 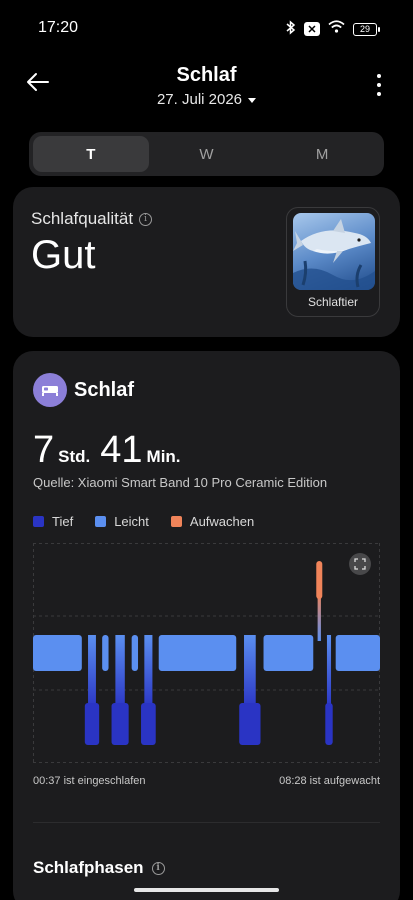 What do you see at coordinates (206, 87) in the screenshot?
I see `header: Schlaf 27. Juli 2026` at bounding box center [206, 87].